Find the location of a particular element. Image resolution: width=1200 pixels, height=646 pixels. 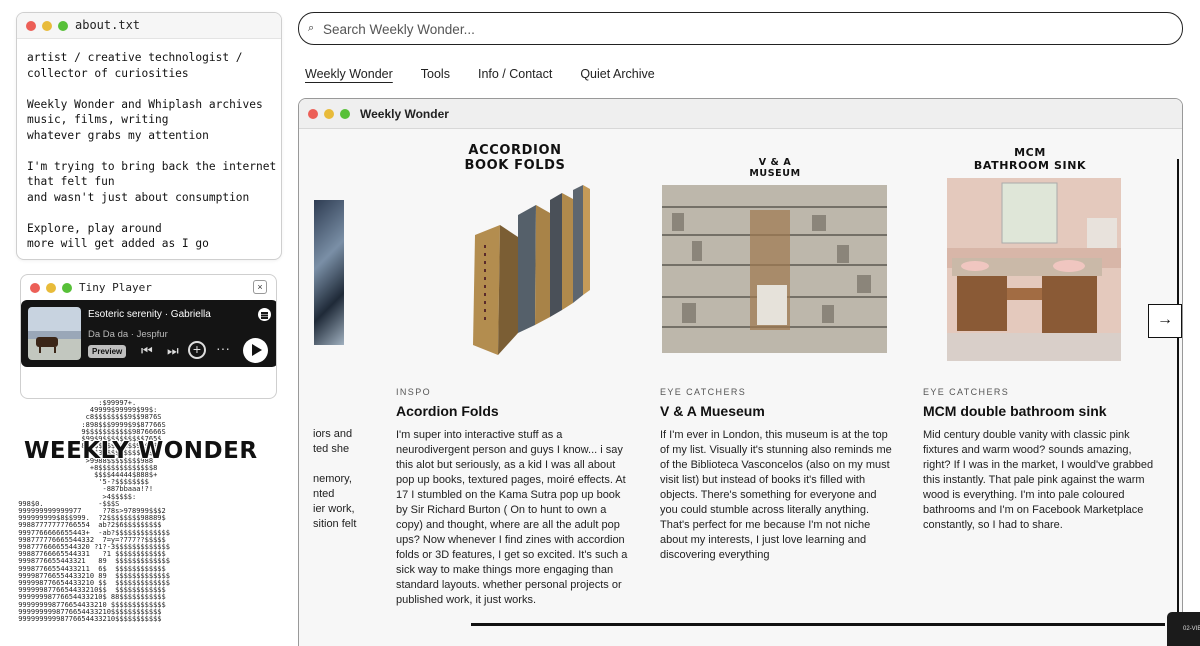

track-title: Esoteric serenity · Gabriella is located at coordinates (149, 314).